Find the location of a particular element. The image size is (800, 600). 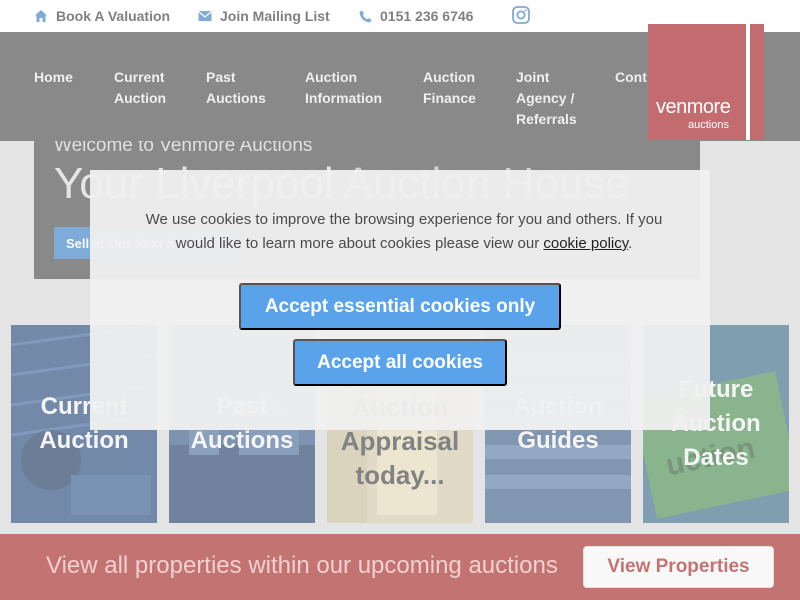

accept-all-cookies-button: Accept all cookies is located at coordinates (400, 362).